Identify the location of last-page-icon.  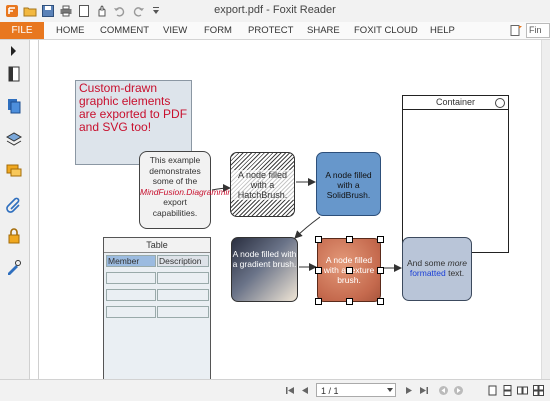
(423, 390).